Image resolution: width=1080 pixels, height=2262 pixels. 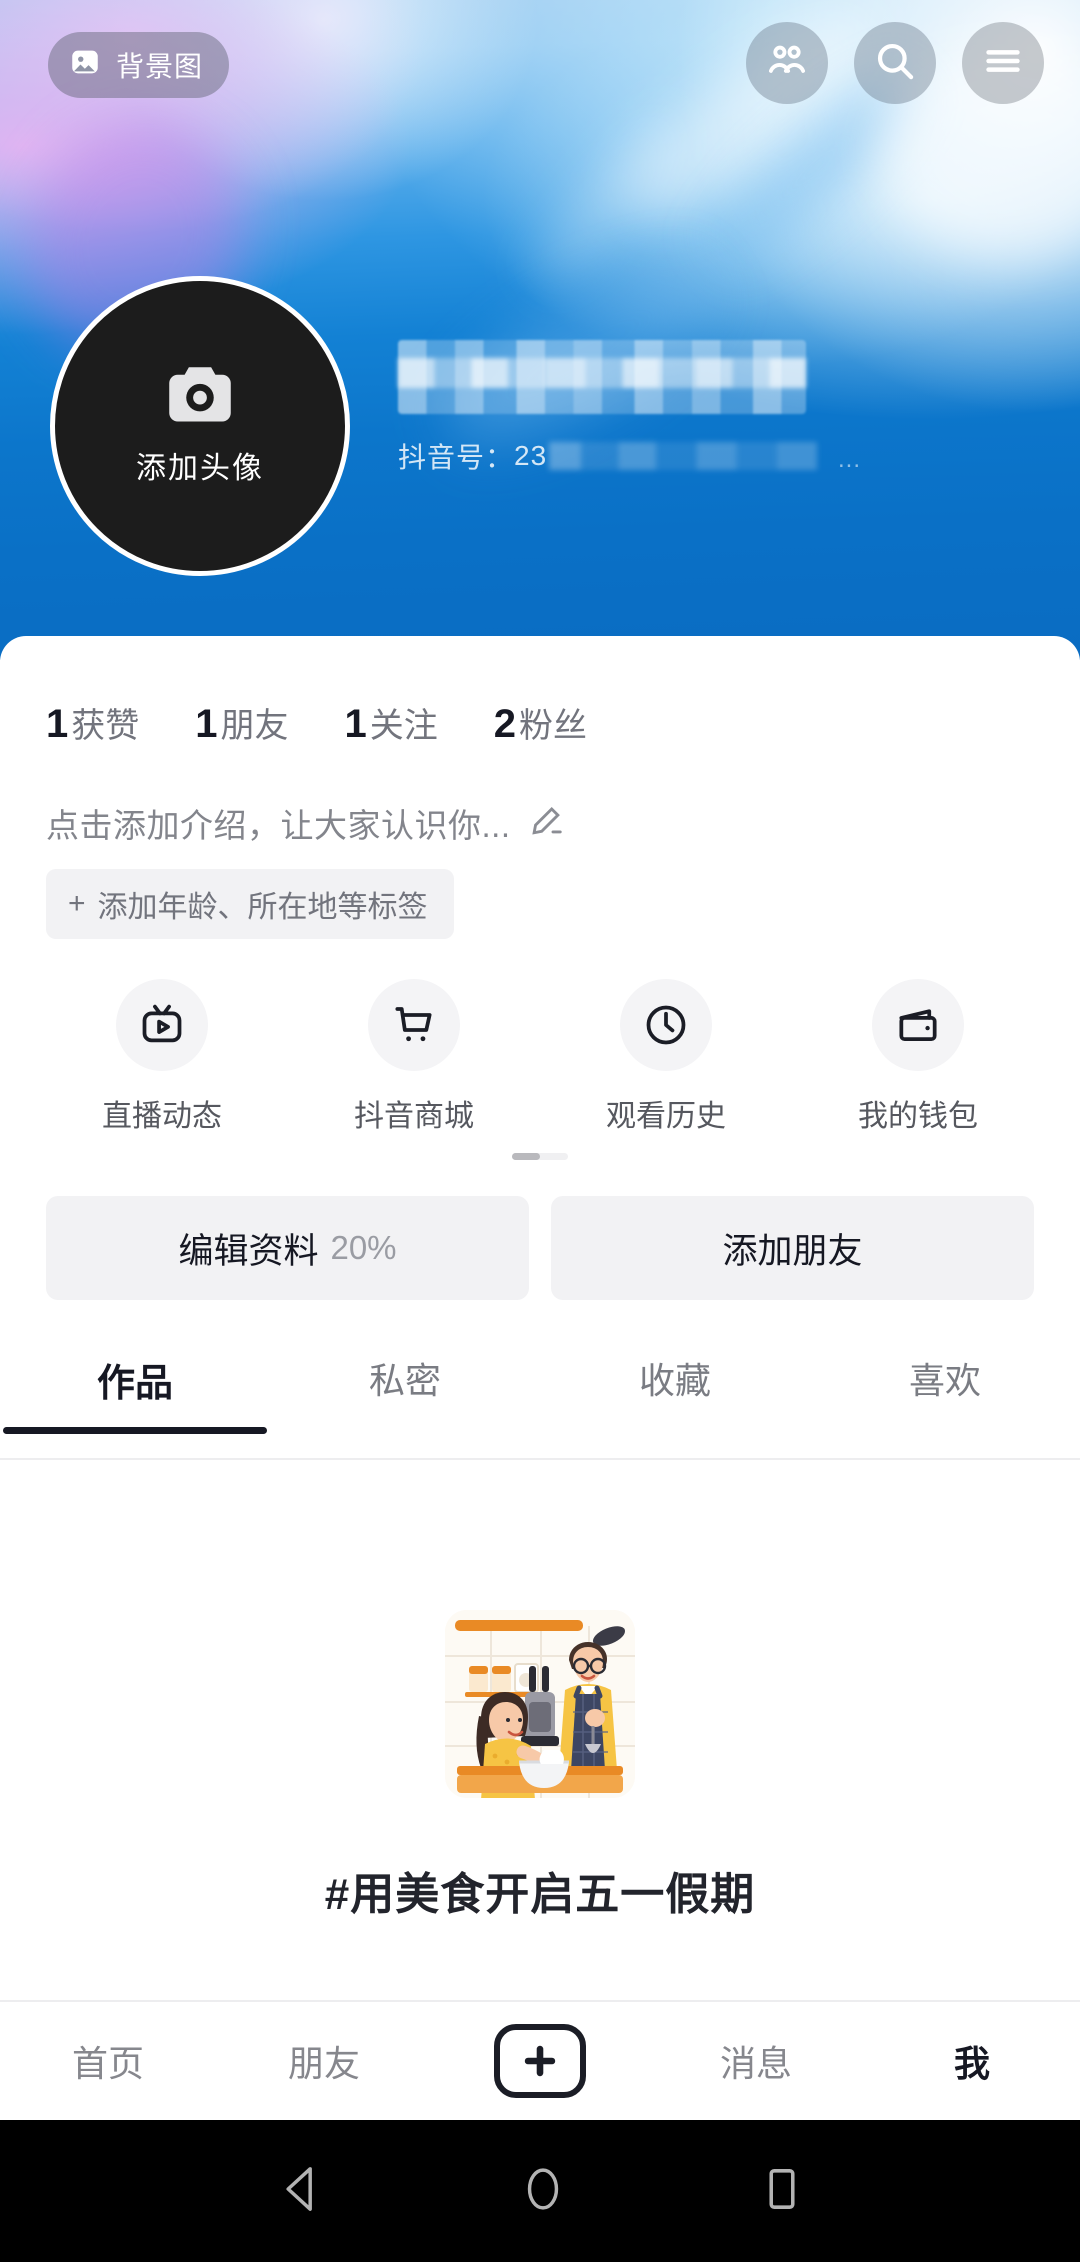 What do you see at coordinates (531, 455) in the screenshot?
I see `douyin-id-value: 23` at bounding box center [531, 455].